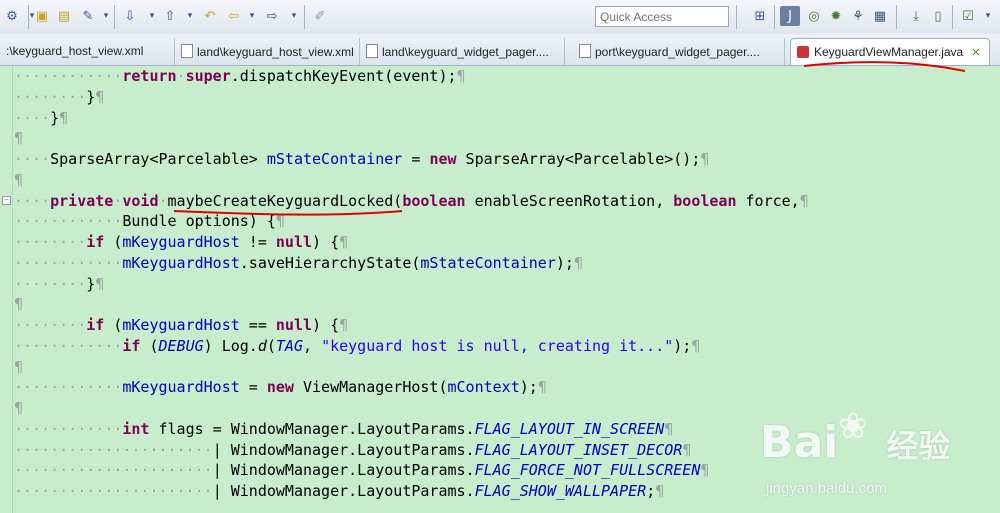 The width and height of the screenshot is (1000, 513). What do you see at coordinates (803, 52) in the screenshot?
I see `java-file-icon` at bounding box center [803, 52].